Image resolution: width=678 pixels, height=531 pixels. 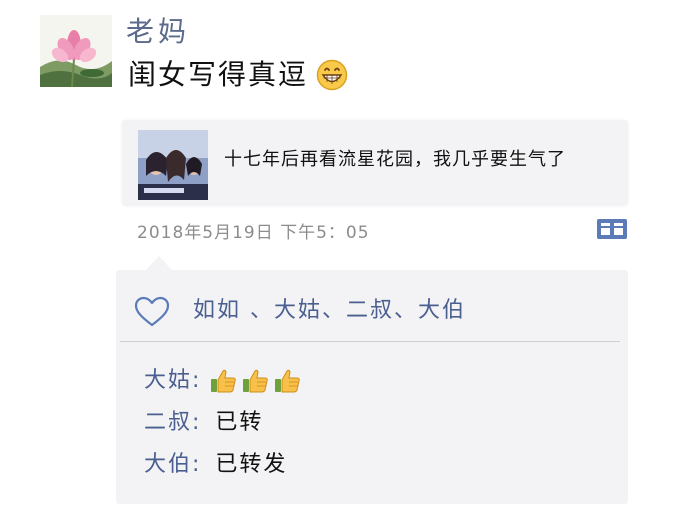 I want to click on likes-divider, so click(x=370, y=341).